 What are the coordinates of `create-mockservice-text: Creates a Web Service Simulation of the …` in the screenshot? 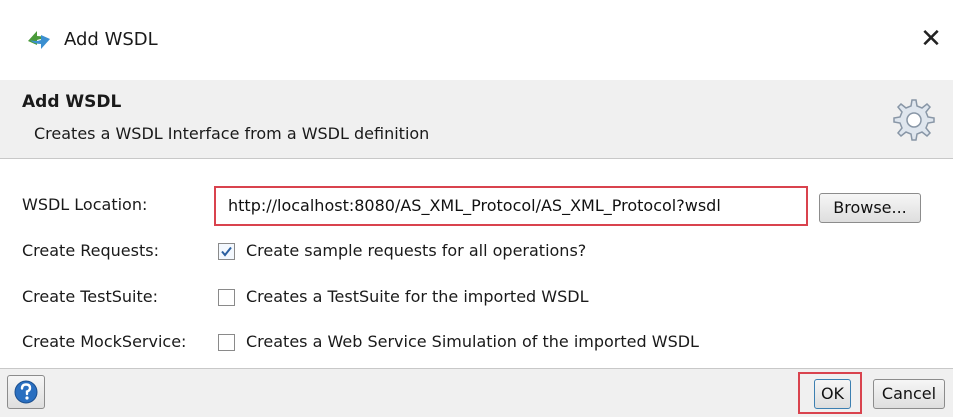 It's located at (472, 341).